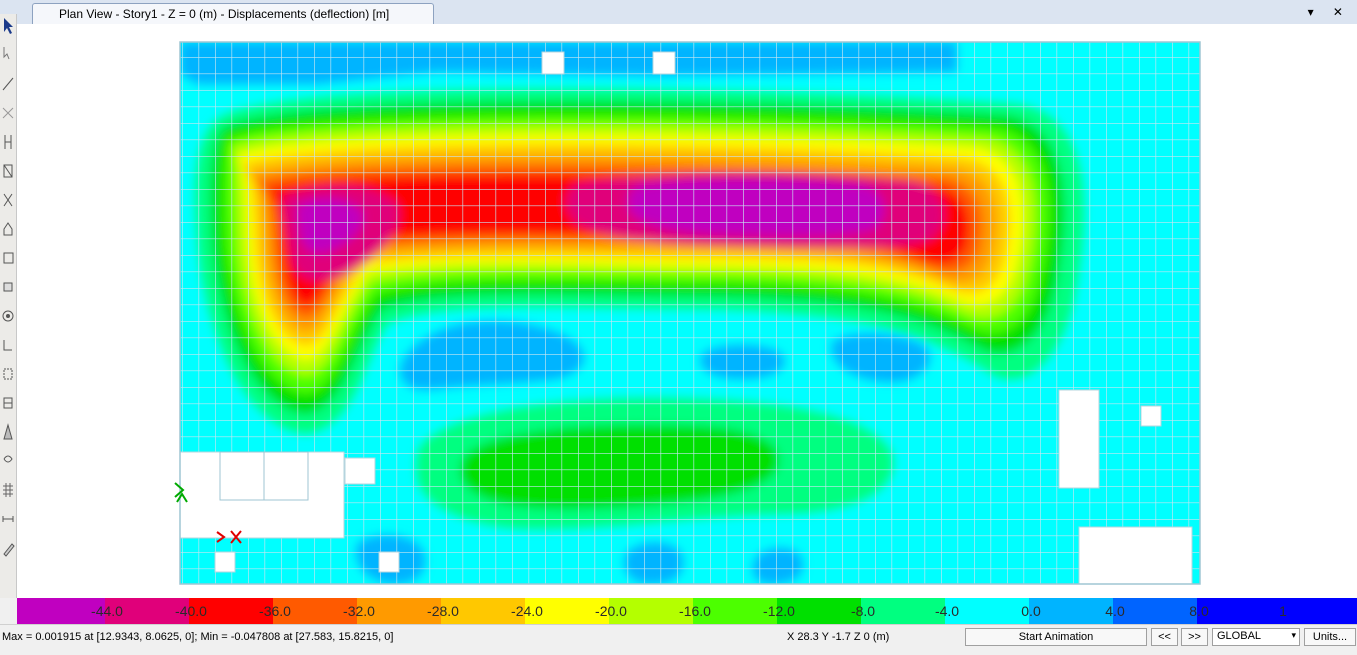  I want to click on draw-cross-icon, so click(8, 200).